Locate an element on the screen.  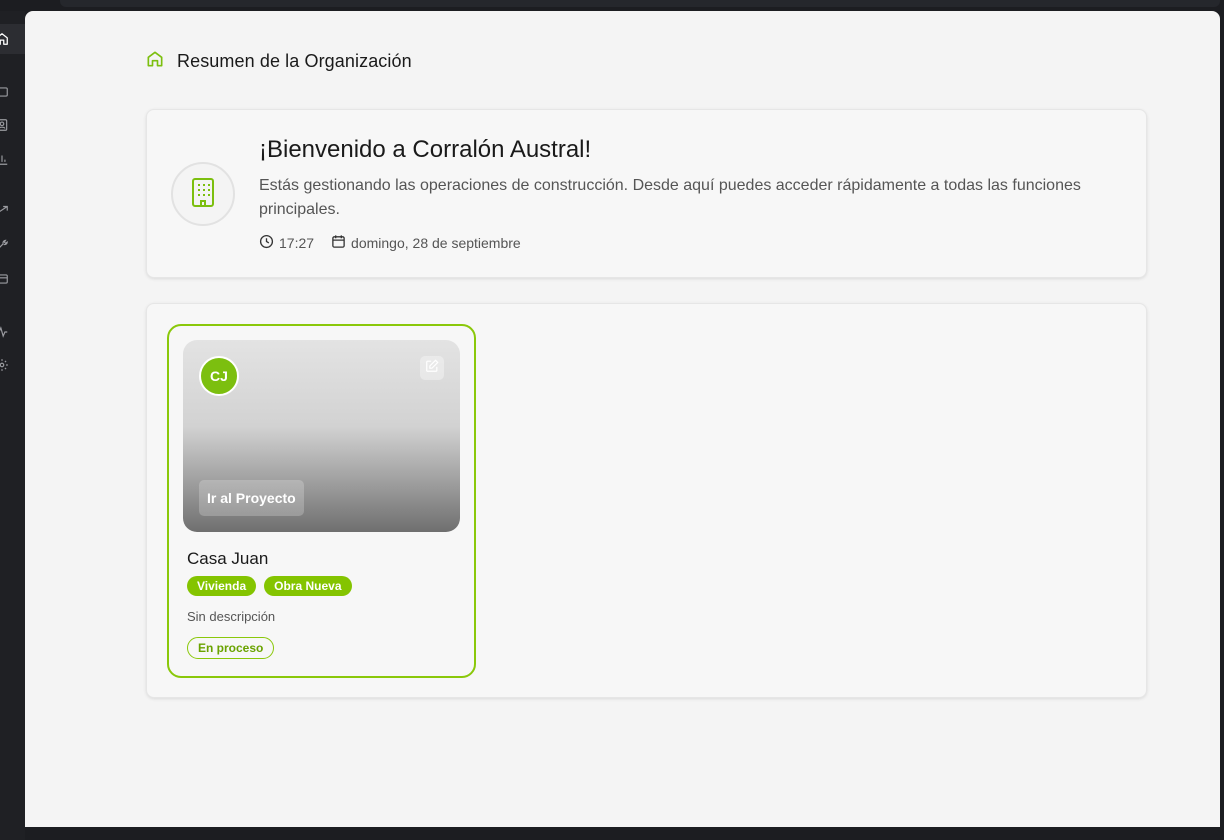
calendar-icon is located at coordinates (338, 243).